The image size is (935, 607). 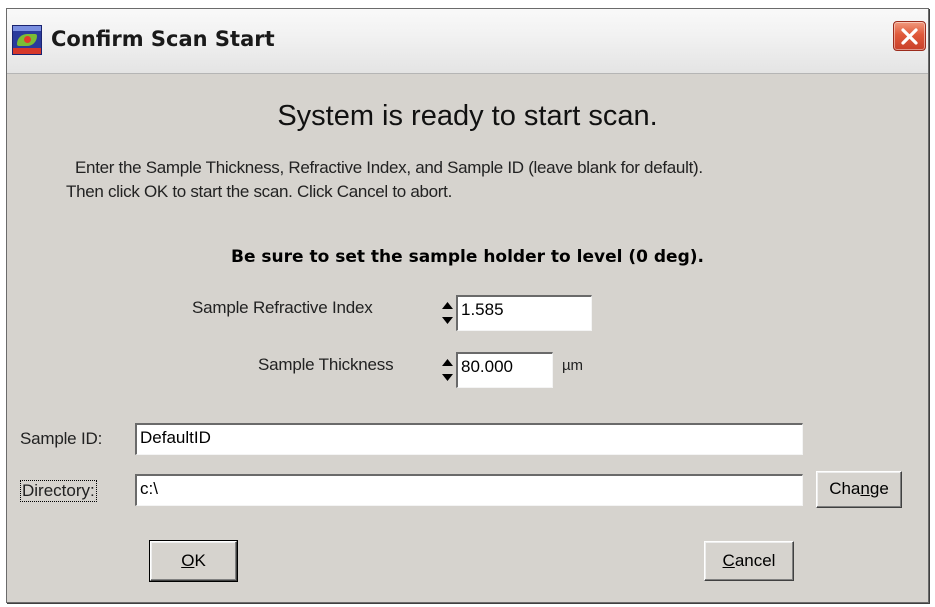 I want to click on window-title: Confirm Scan Start, so click(x=163, y=39).